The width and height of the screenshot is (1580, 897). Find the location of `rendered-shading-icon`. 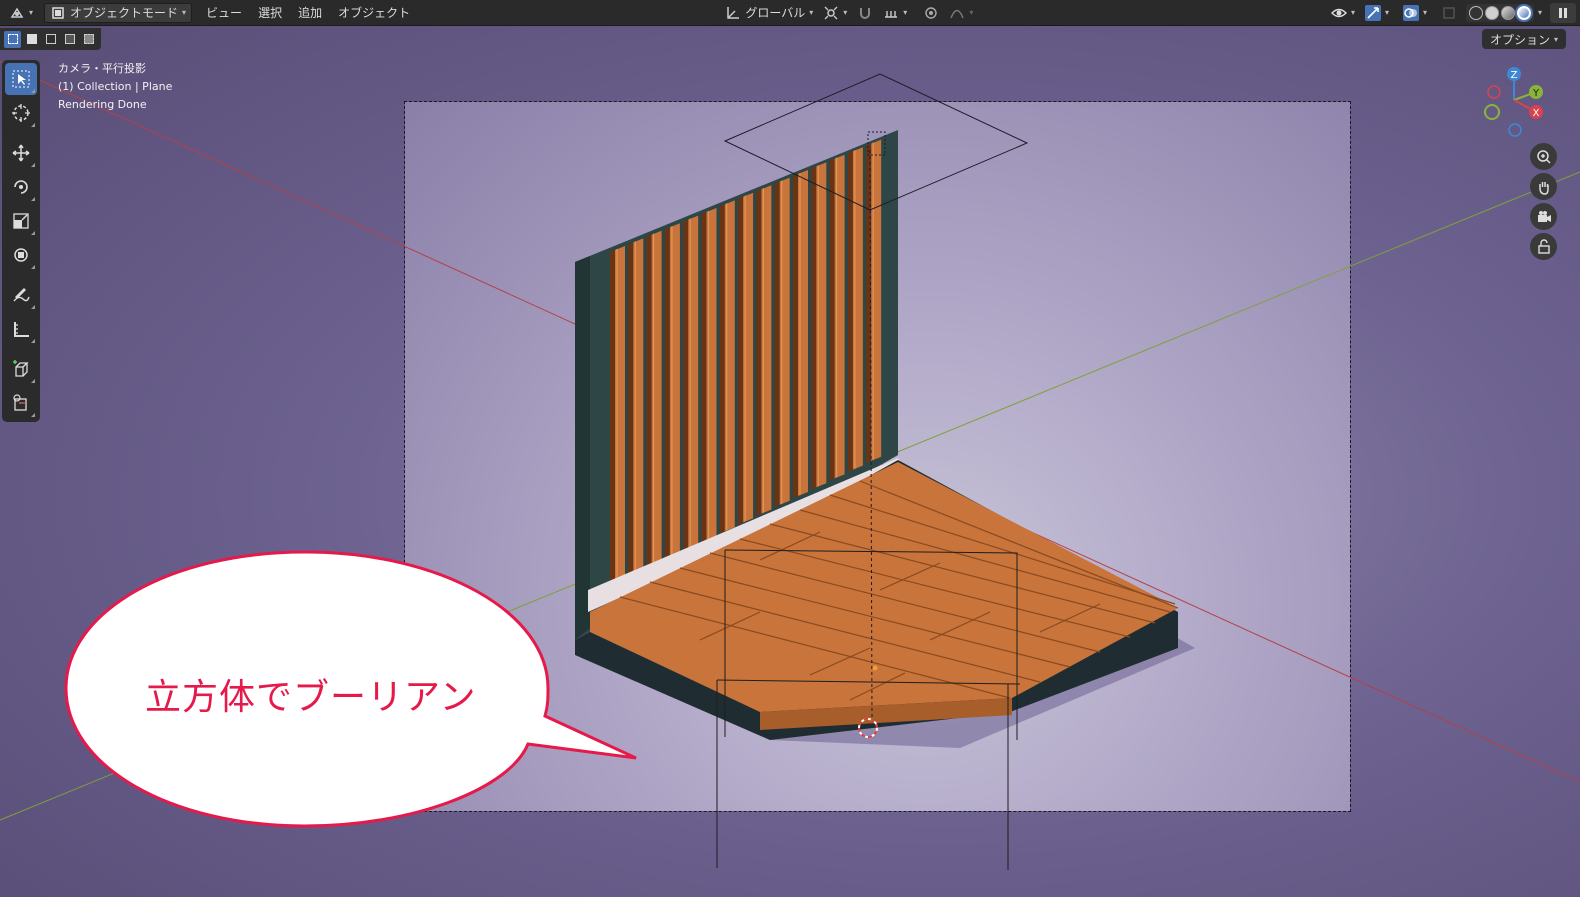

rendered-shading-icon is located at coordinates (1523, 12).